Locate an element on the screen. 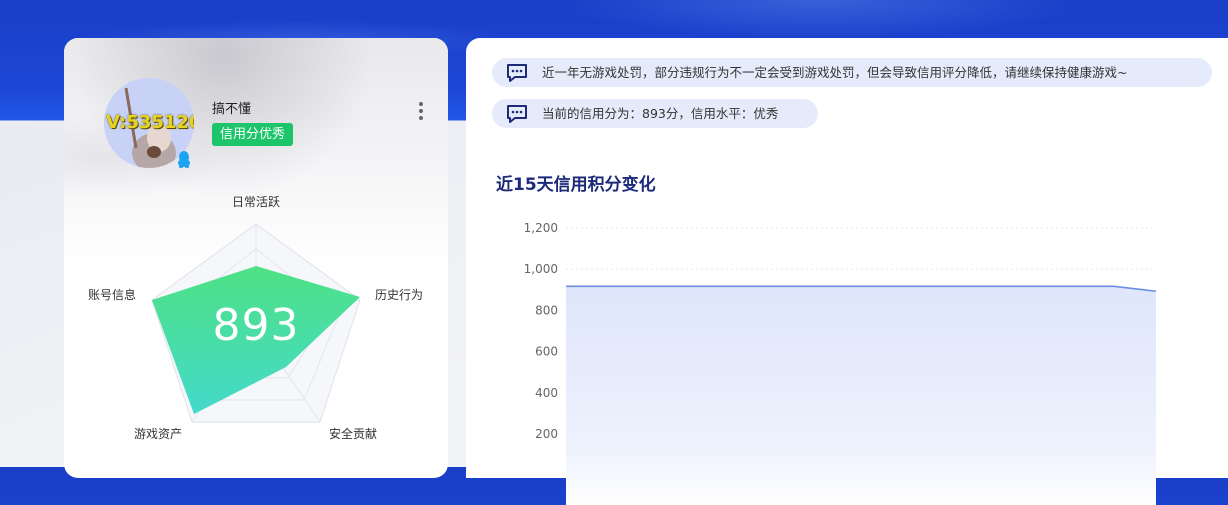 This screenshot has height=505, width=1228. credit-score-value: 893 is located at coordinates (256, 325).